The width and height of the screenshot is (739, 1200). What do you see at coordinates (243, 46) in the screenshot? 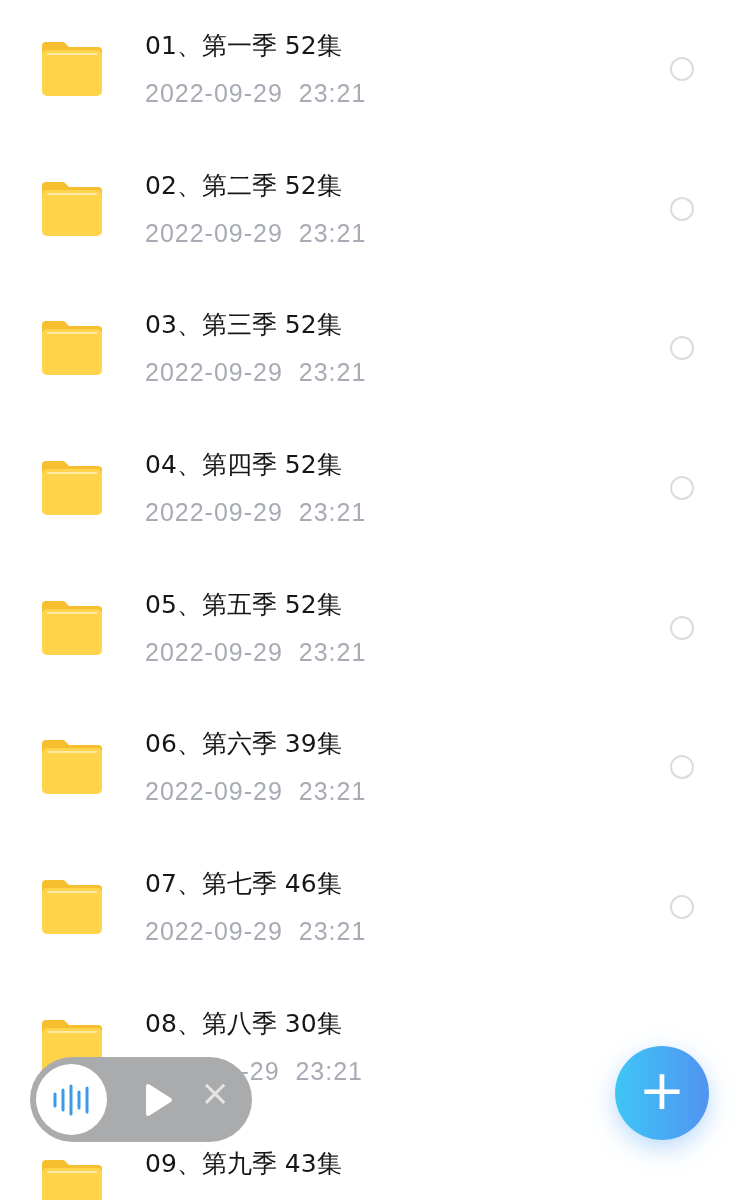
I see `folder-name: 01、第一季 52集` at bounding box center [243, 46].